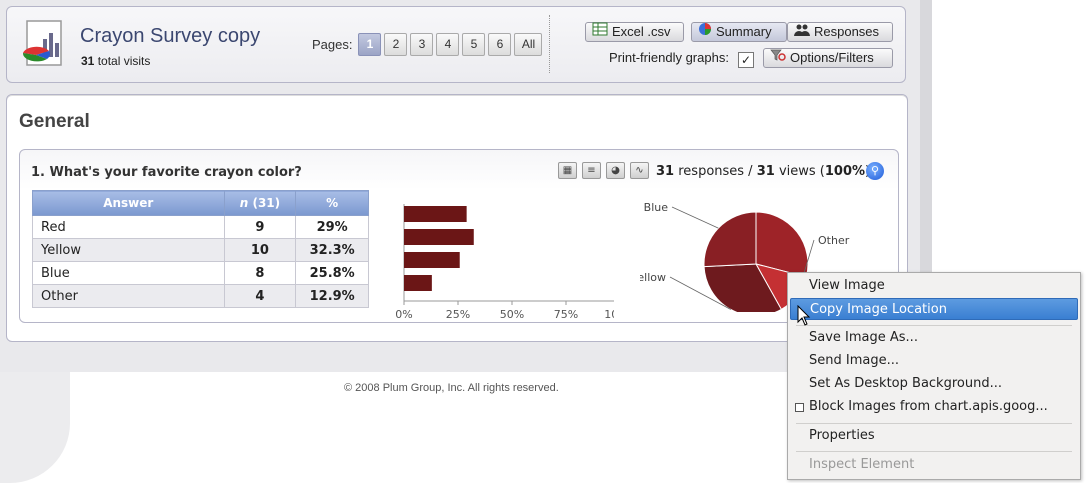 This screenshot has width=1086, height=483. Describe the element at coordinates (746, 60) in the screenshot. I see `print-friendly-checkbox: ✓` at that location.